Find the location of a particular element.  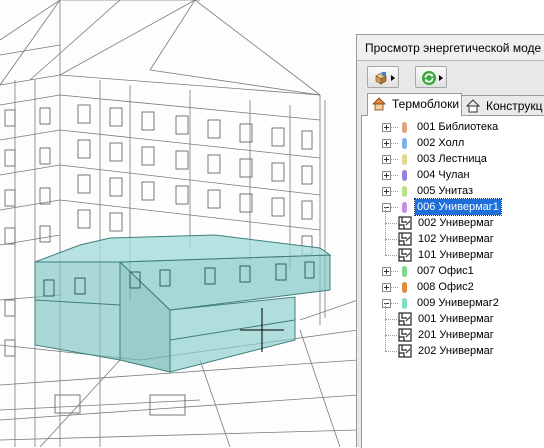

tree-node-label: 008 Офис2 is located at coordinates (445, 287).